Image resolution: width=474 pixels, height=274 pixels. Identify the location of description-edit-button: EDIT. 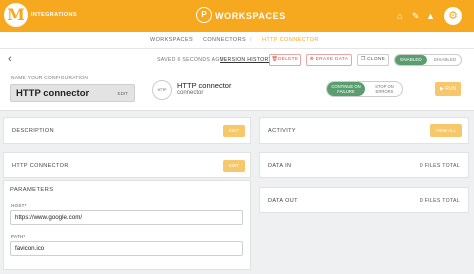
(234, 131).